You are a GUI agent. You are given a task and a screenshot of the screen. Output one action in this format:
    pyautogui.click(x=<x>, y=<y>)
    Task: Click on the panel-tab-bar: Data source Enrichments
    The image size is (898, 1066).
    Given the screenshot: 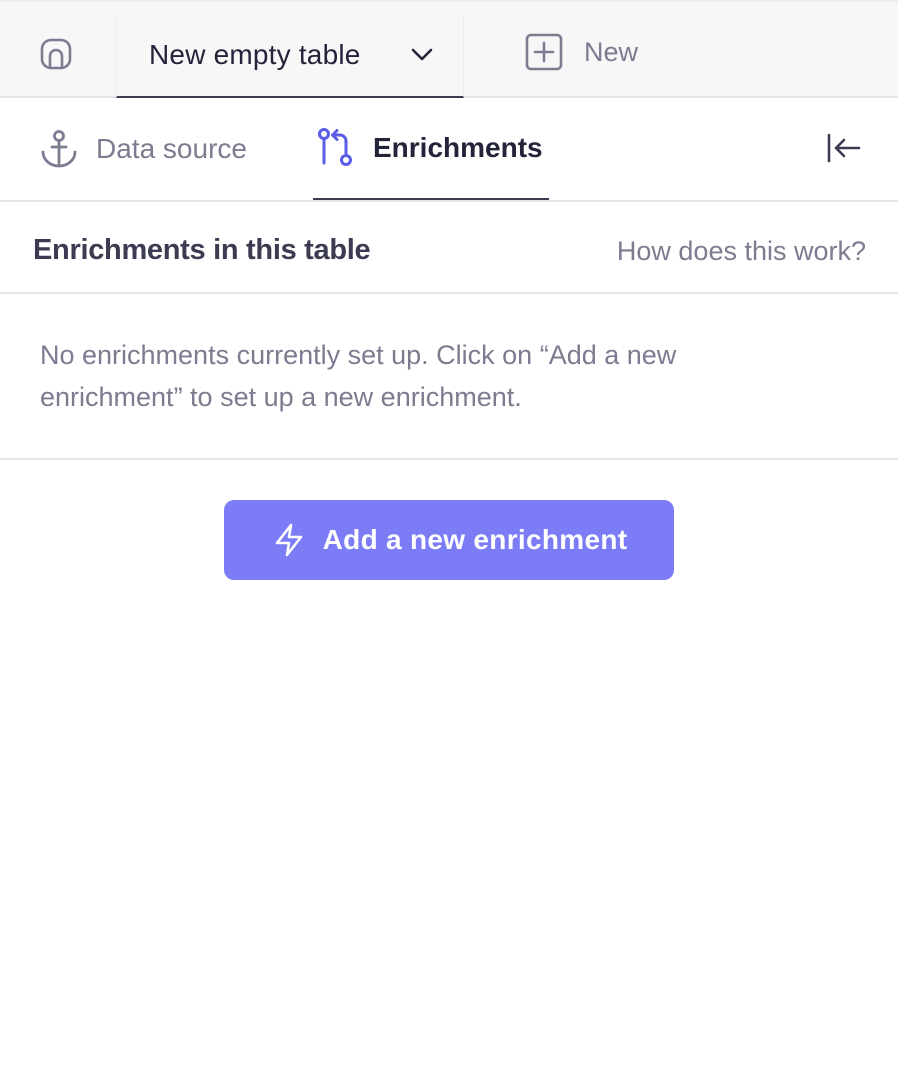 What is the action you would take?
    pyautogui.click(x=449, y=150)
    